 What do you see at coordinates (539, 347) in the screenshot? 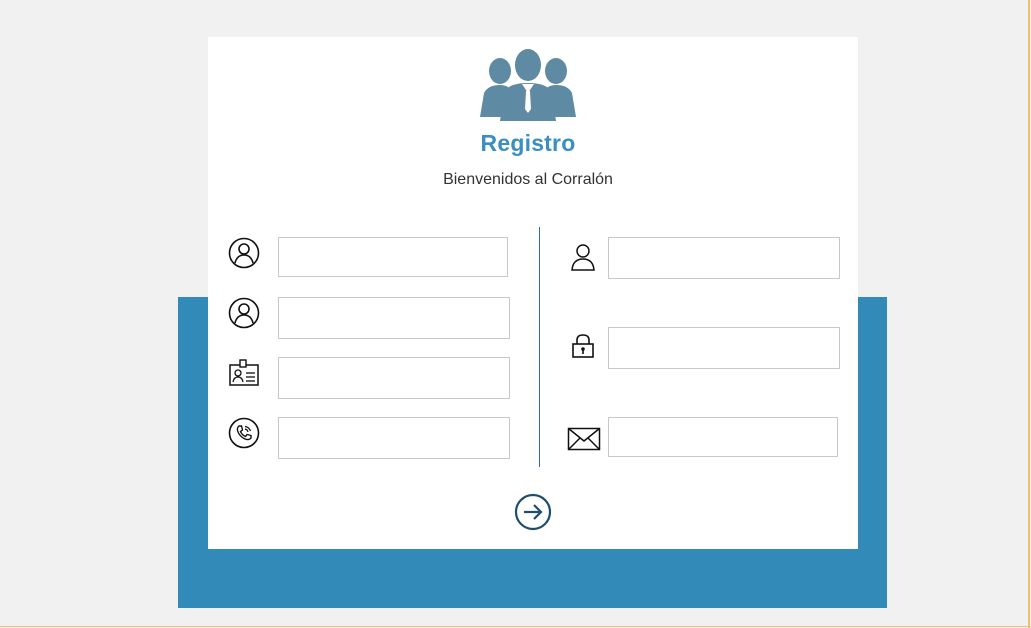
I see `column-divider` at bounding box center [539, 347].